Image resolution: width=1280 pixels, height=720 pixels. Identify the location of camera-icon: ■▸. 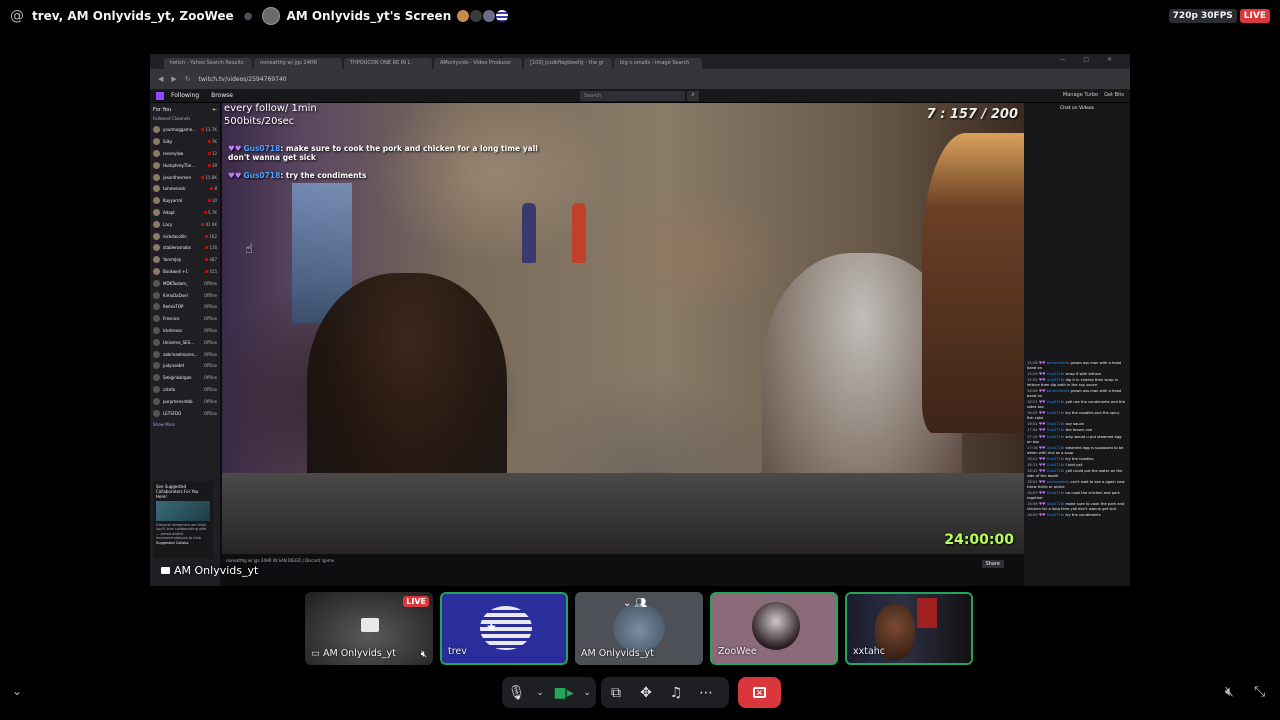
(563, 692).